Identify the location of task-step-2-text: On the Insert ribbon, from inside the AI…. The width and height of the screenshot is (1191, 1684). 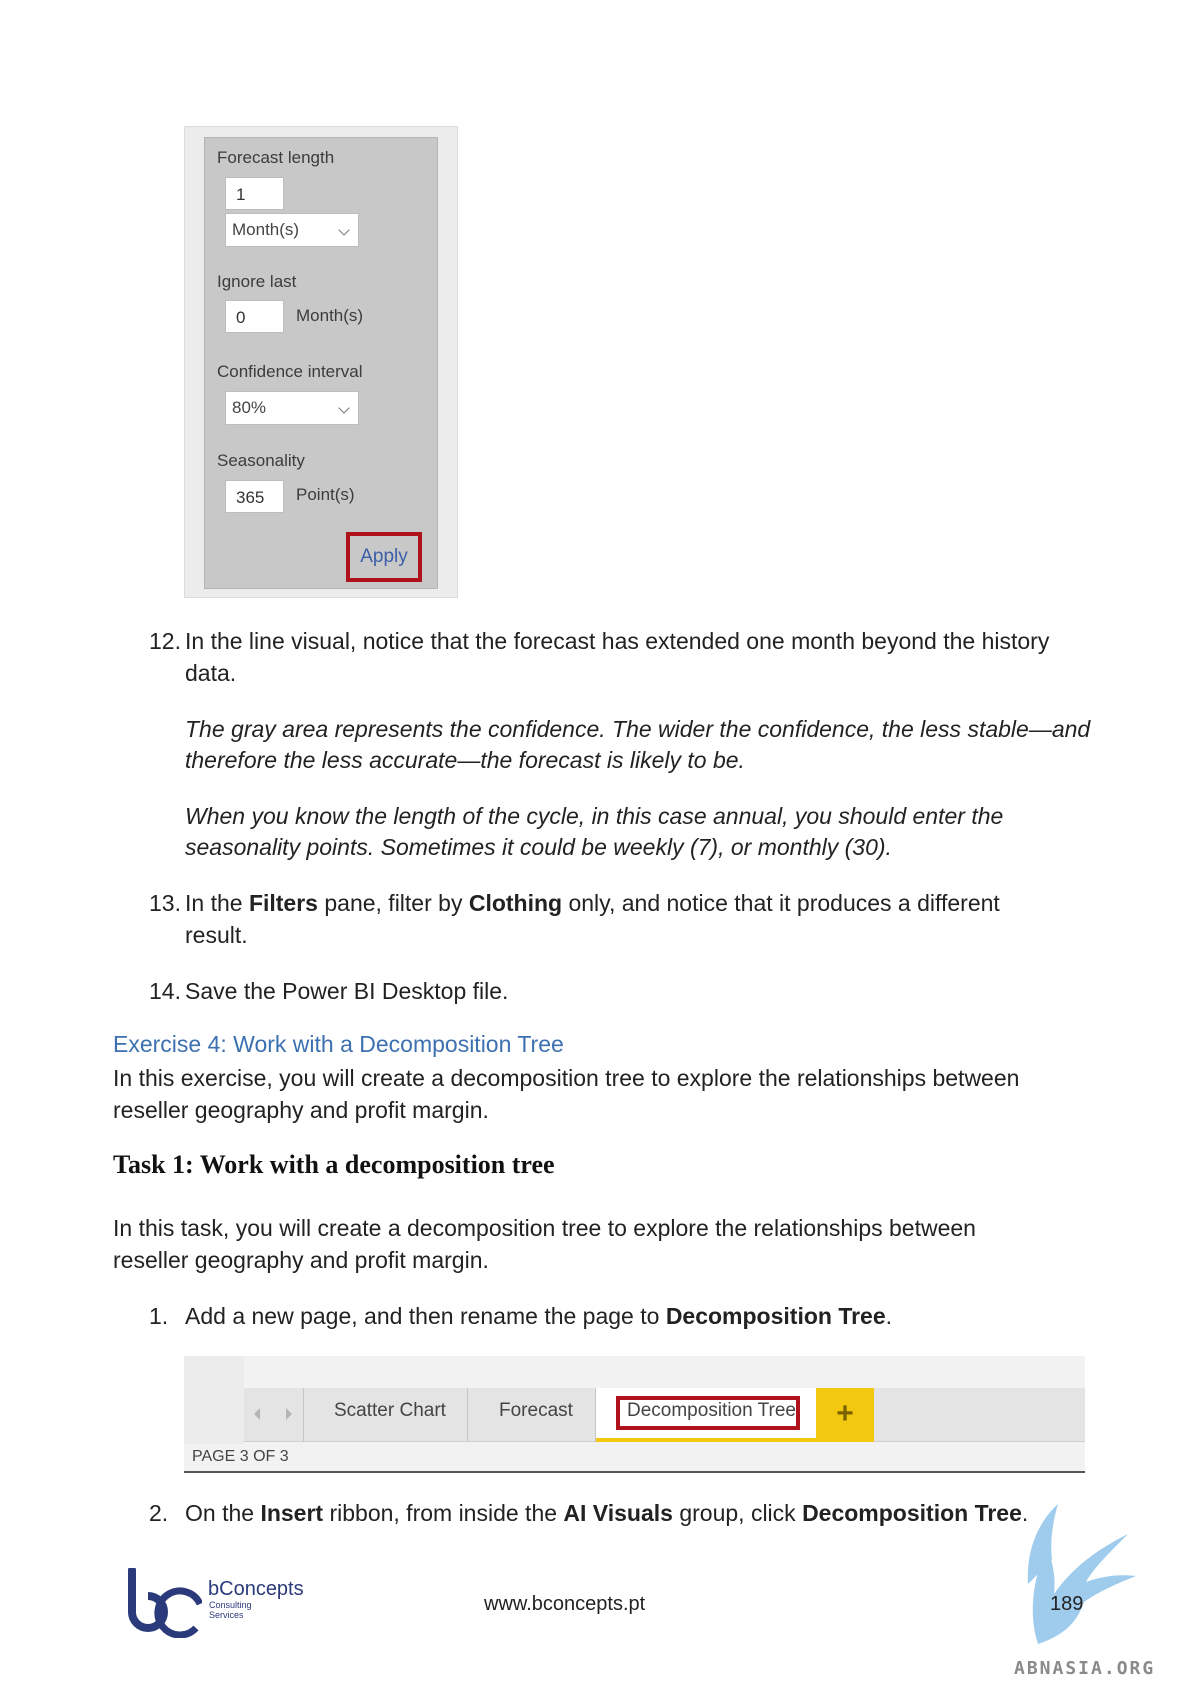
(606, 1513).